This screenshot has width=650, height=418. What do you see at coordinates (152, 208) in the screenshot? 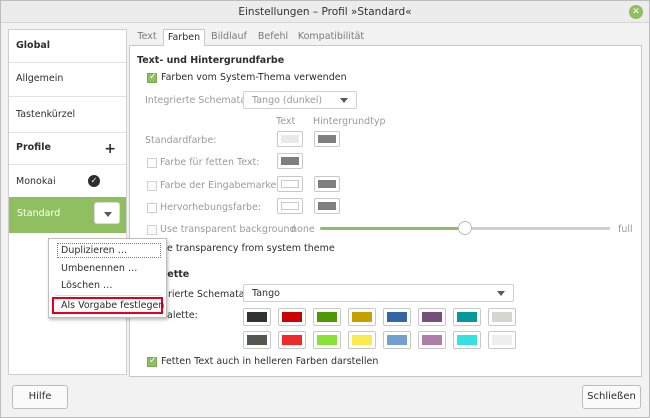
I see `highlight-color-checkbox` at bounding box center [152, 208].